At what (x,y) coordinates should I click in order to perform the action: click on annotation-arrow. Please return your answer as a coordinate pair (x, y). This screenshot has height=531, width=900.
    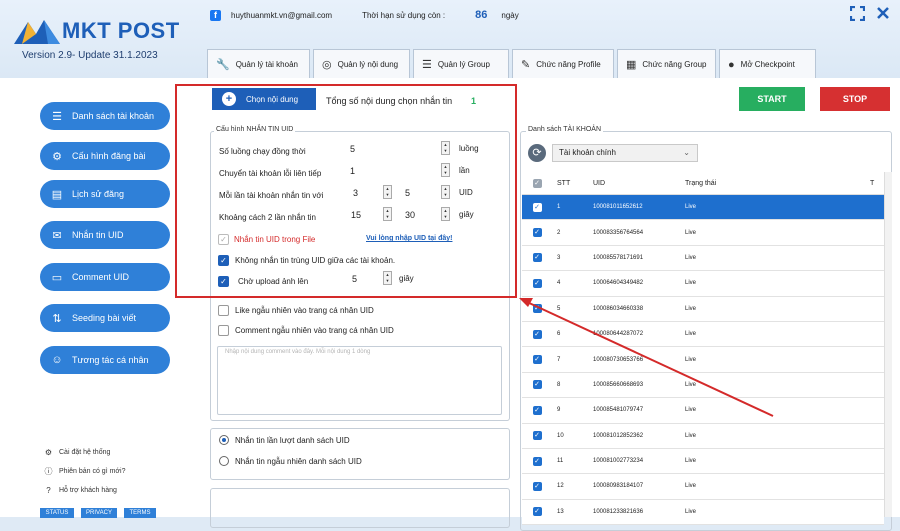
    Looking at the image, I should click on (646, 357).